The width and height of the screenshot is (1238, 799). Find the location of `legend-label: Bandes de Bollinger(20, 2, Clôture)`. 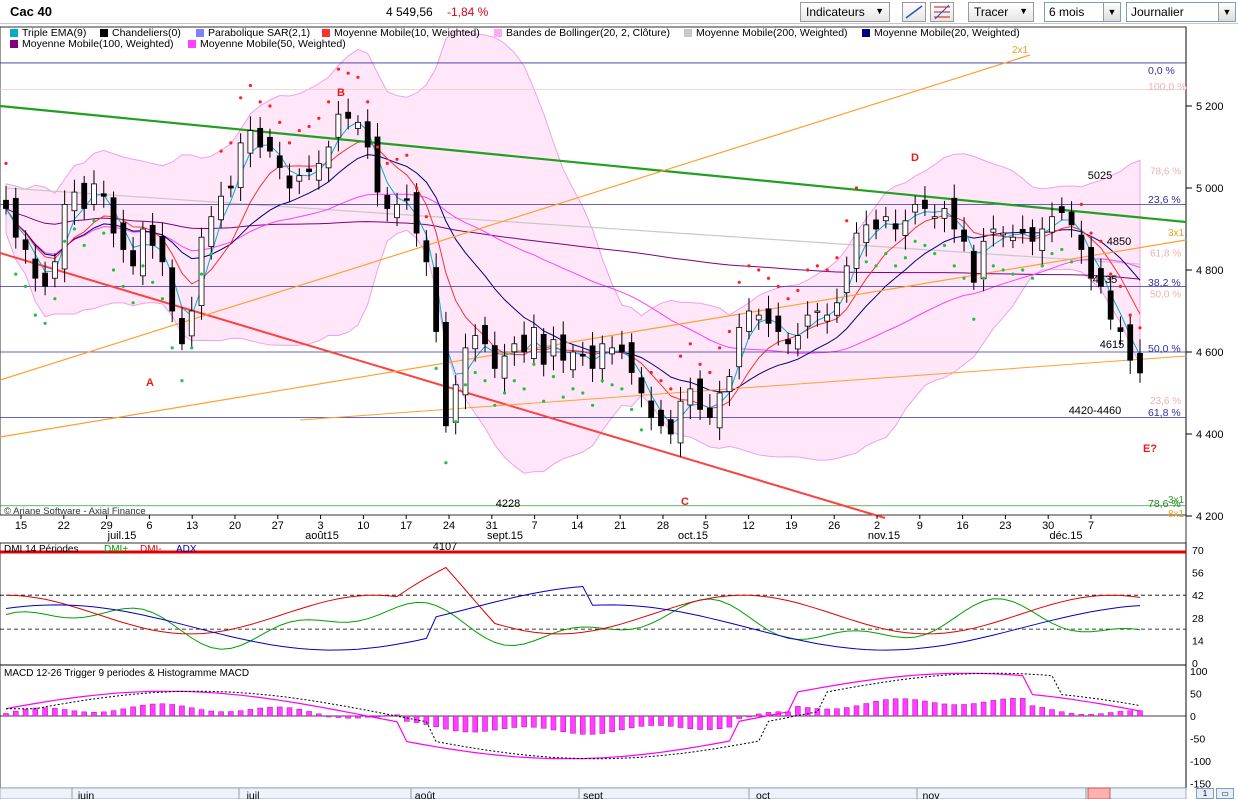

legend-label: Bandes de Bollinger(20, 2, Clôture) is located at coordinates (588, 33).